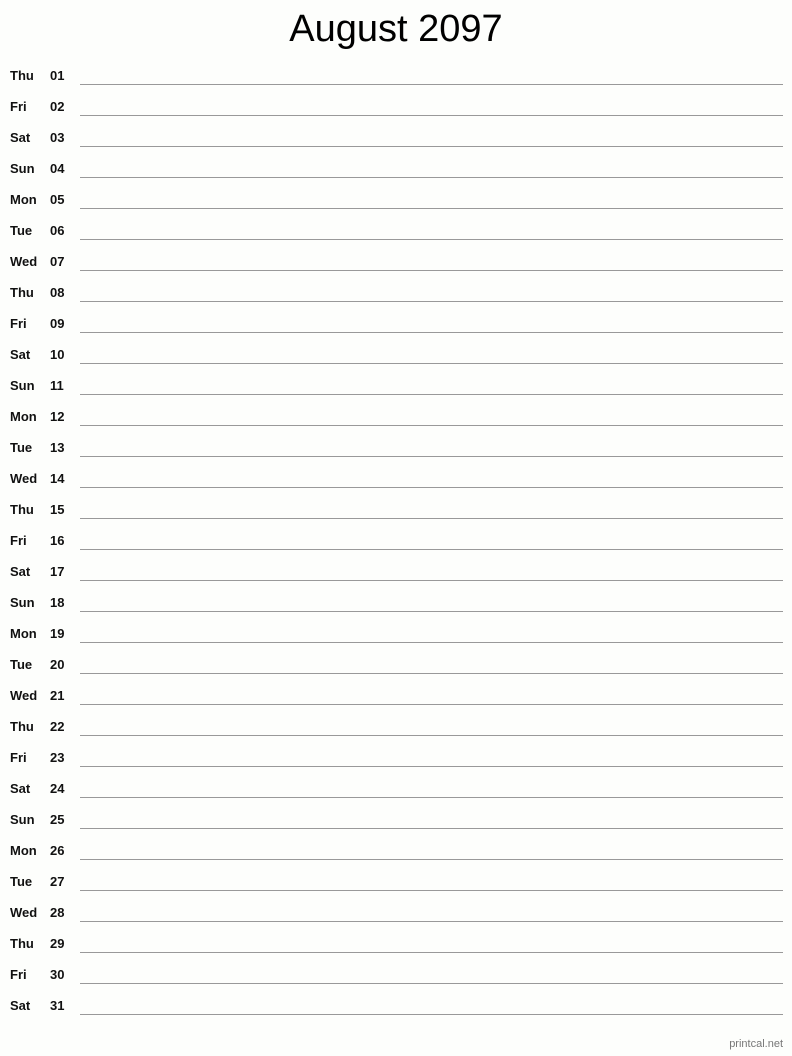 Image resolution: width=792 pixels, height=1056 pixels. What do you see at coordinates (396, 449) in the screenshot?
I see `day-row: Tue 13` at bounding box center [396, 449].